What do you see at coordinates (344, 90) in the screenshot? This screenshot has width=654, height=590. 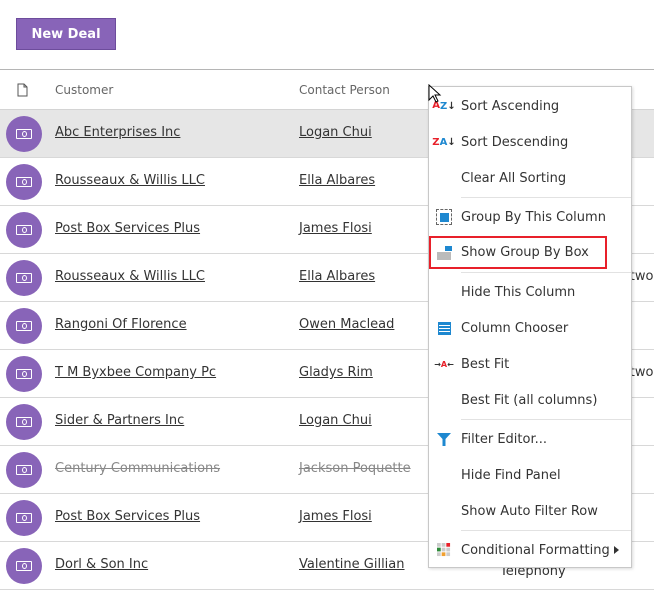 I see `column-header-contact-person: Contact Person` at bounding box center [344, 90].